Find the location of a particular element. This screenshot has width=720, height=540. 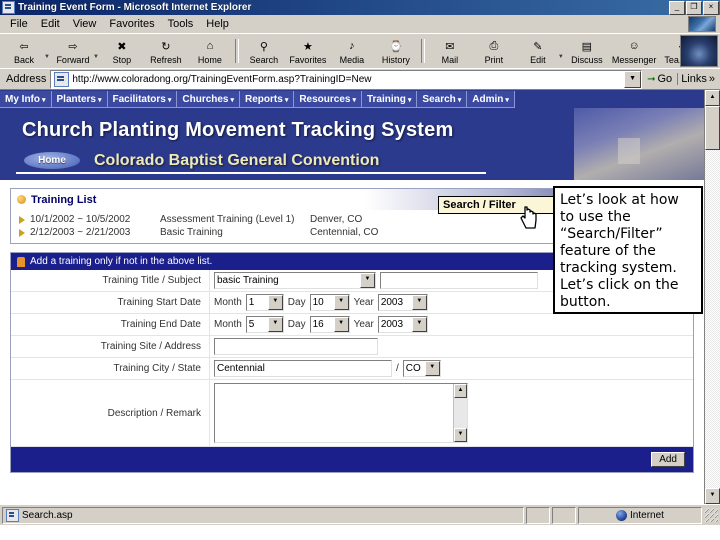

toolbar-print-button: ⎙ Print is located at coordinates (494, 51).